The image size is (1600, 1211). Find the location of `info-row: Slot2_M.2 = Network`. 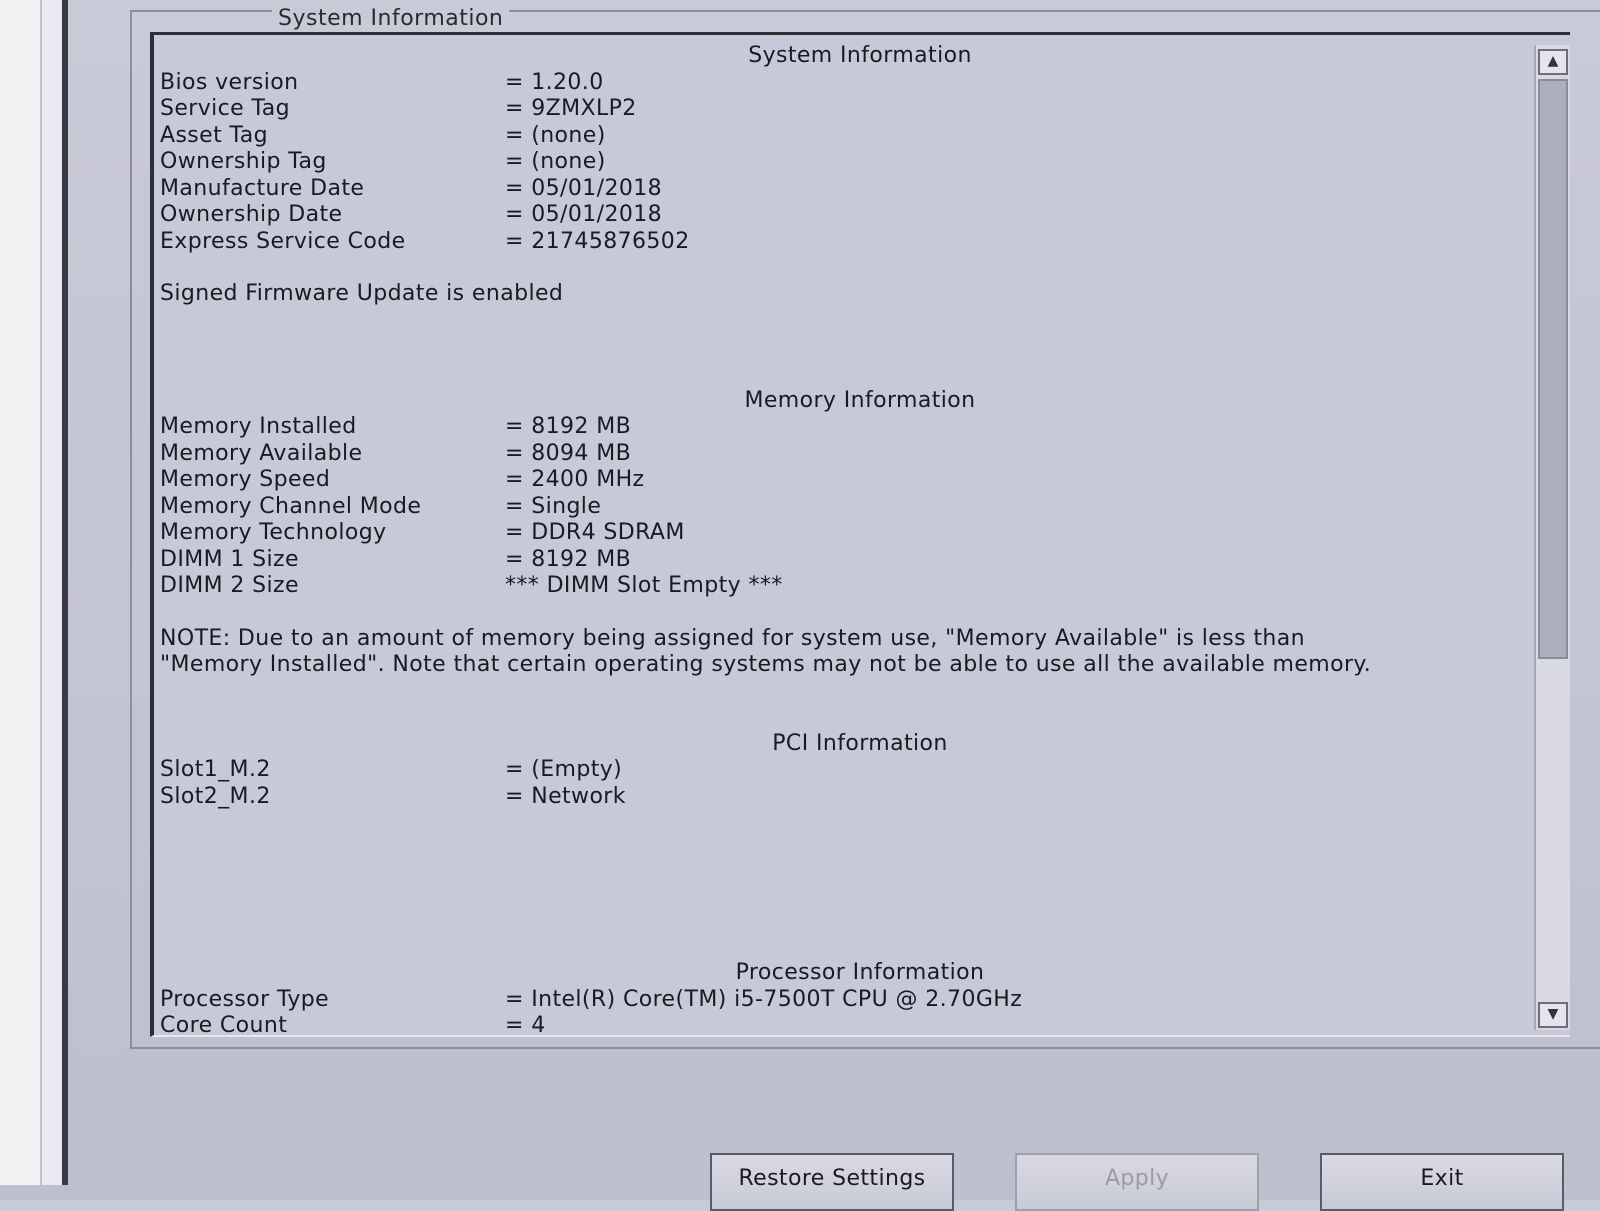

info-row: Slot2_M.2 = Network is located at coordinates (845, 797).